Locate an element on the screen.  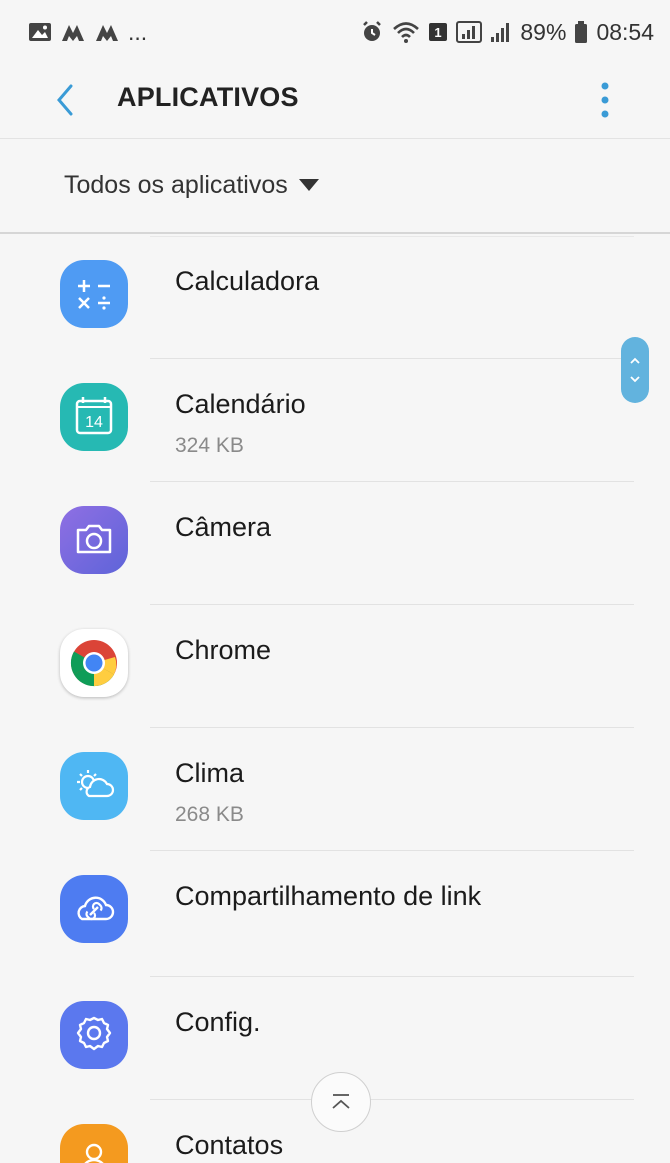
app-name: Contatos is located at coordinates (229, 1145).